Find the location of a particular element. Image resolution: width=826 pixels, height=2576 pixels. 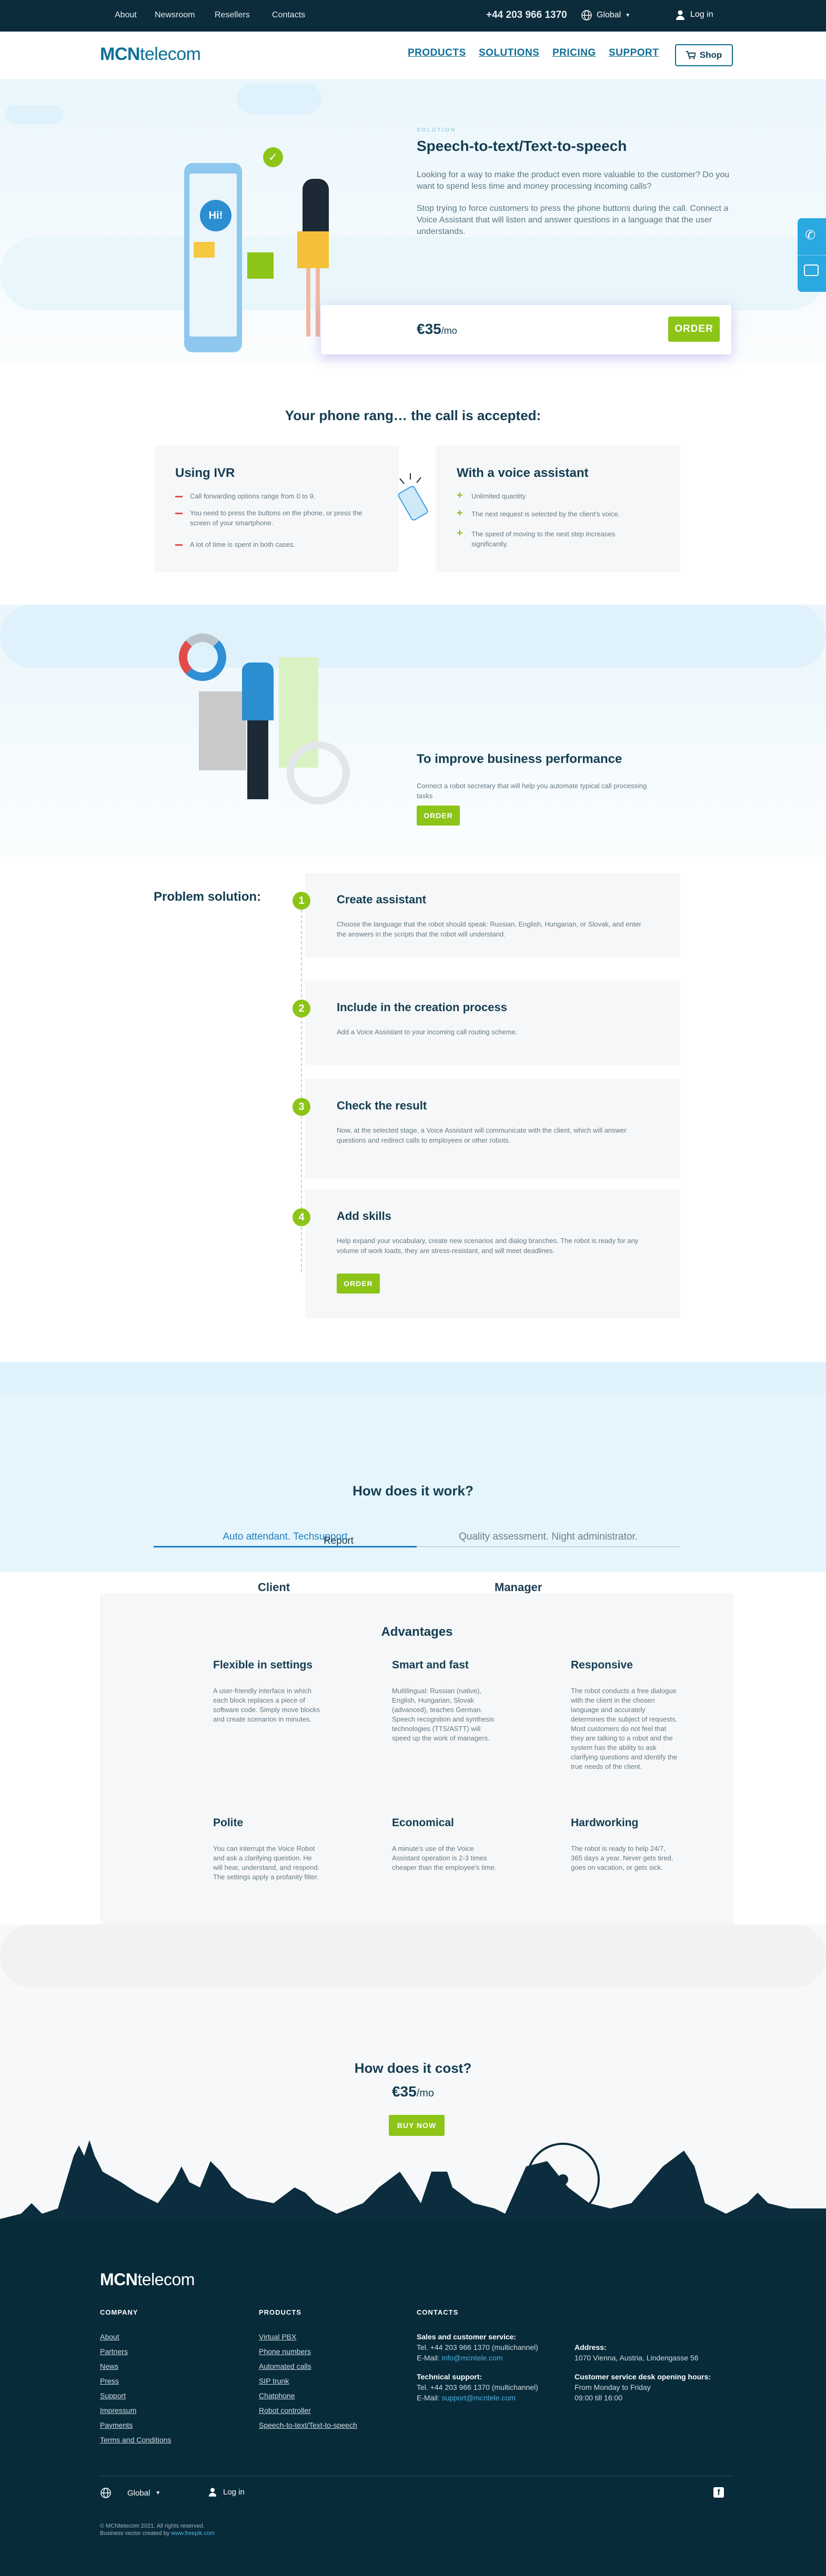

footer-region-selector: Global ▼ is located at coordinates (130, 2493).